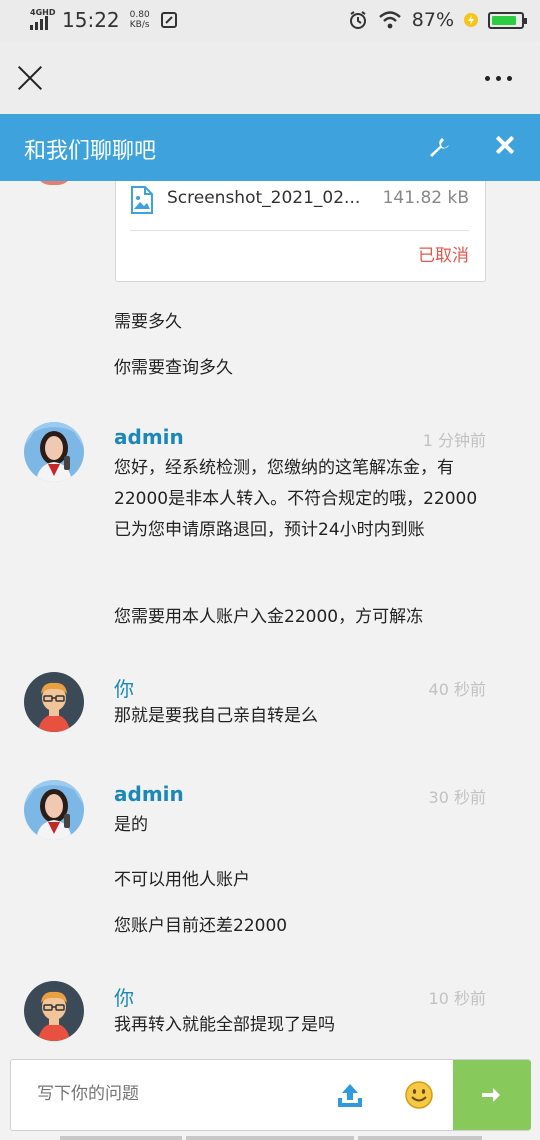 This screenshot has height=1140, width=540. I want to click on message-timestamp: 1 分钟前, so click(454, 440).